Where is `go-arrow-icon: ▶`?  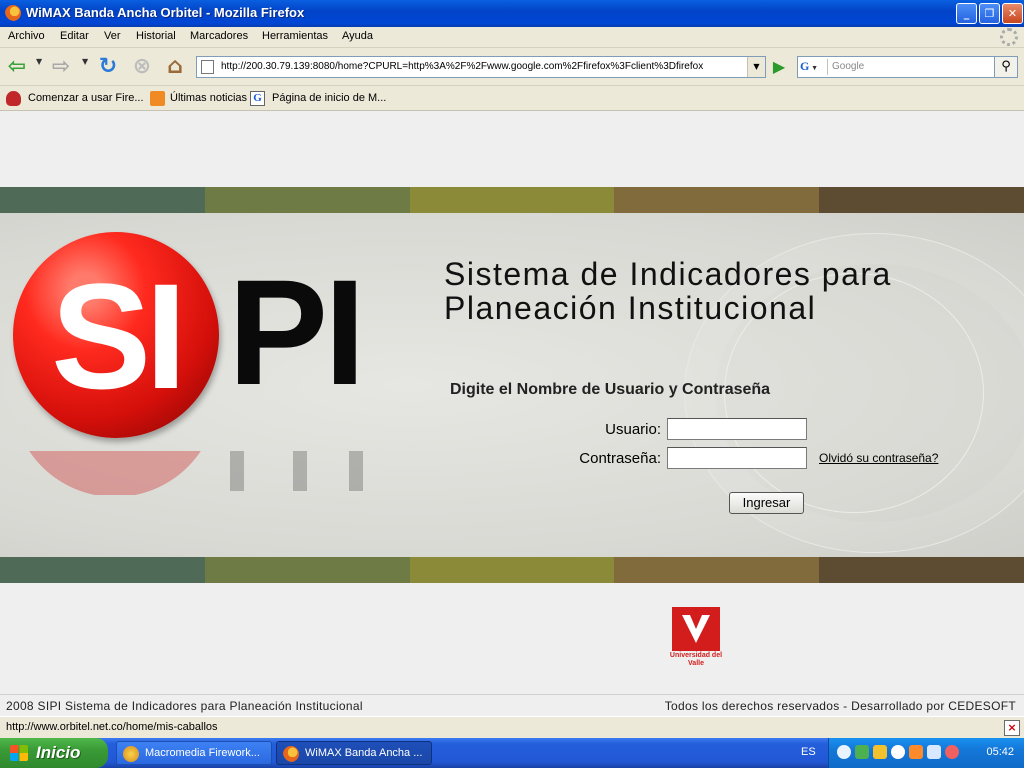
go-arrow-icon: ▶ is located at coordinates (779, 67).